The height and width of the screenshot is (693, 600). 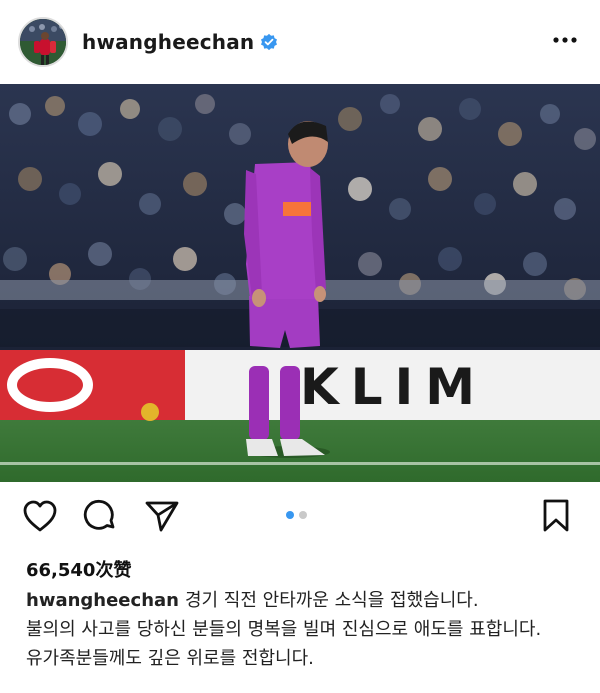 I want to click on bookmark-icon, so click(x=556, y=515).